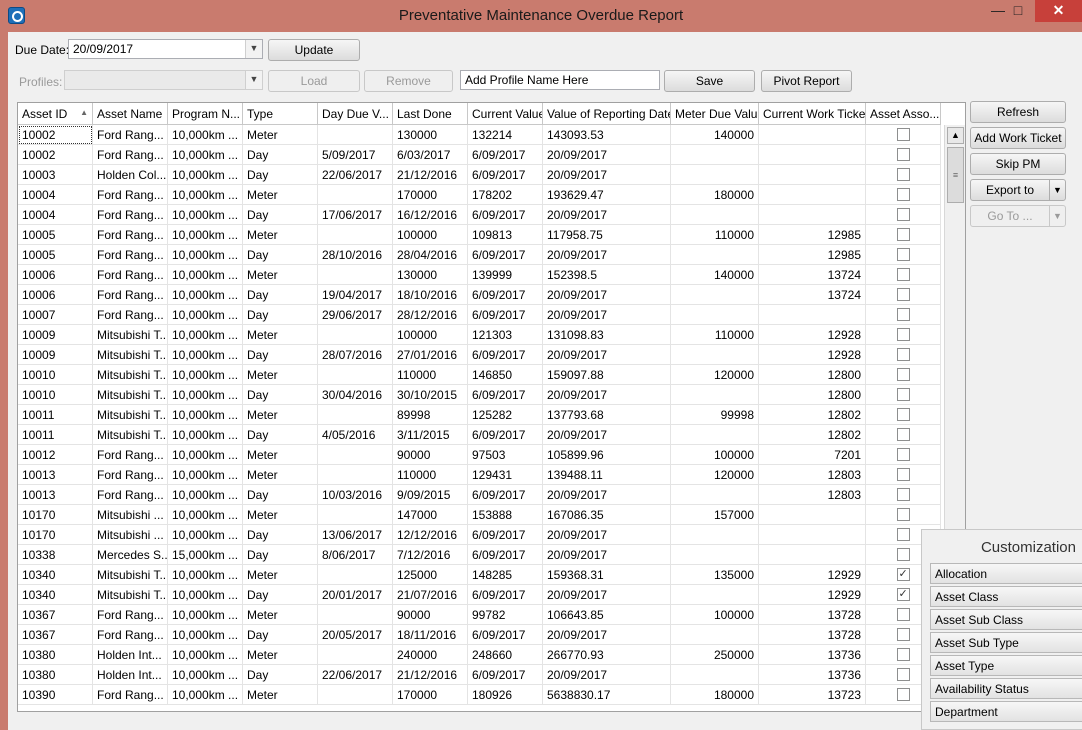 The width and height of the screenshot is (1082, 730). What do you see at coordinates (1006, 619) in the screenshot?
I see `customization-item-asset-sub-class: Asset Sub Class` at bounding box center [1006, 619].